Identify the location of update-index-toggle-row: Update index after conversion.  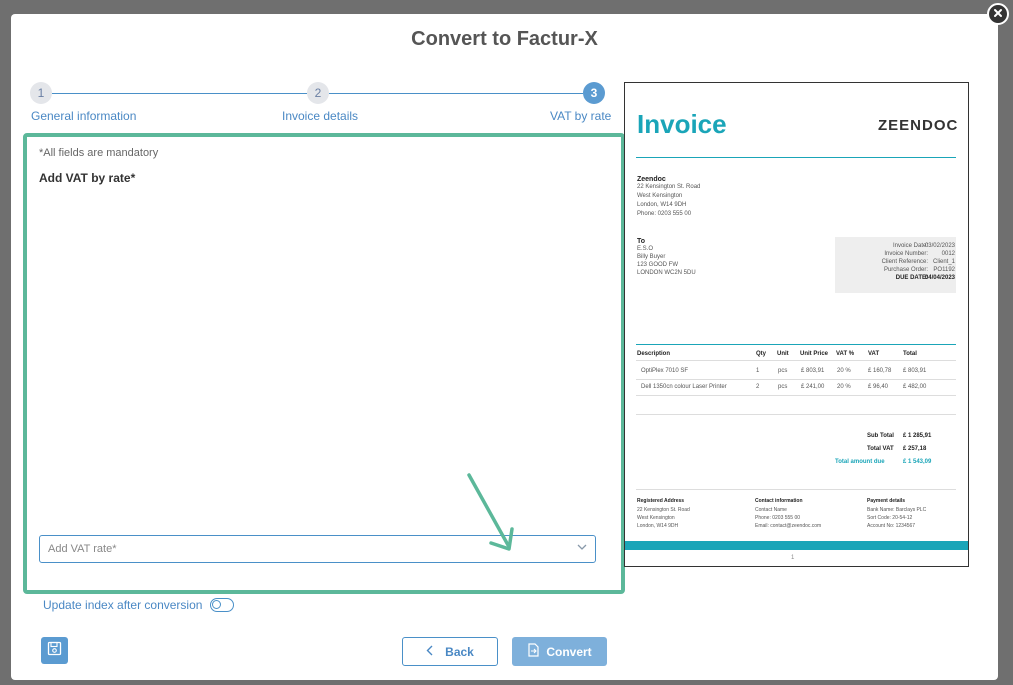
(139, 605).